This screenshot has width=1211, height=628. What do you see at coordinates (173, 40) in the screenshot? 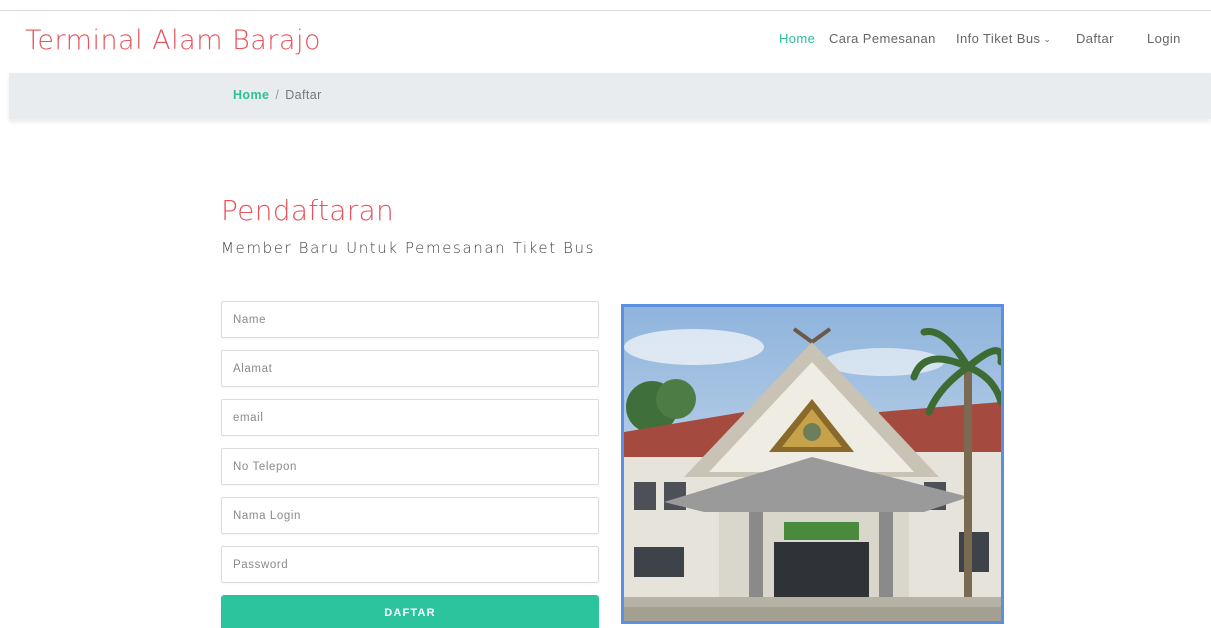
I see `brand-logo-text: Terminal Alam Barajo` at bounding box center [173, 40].